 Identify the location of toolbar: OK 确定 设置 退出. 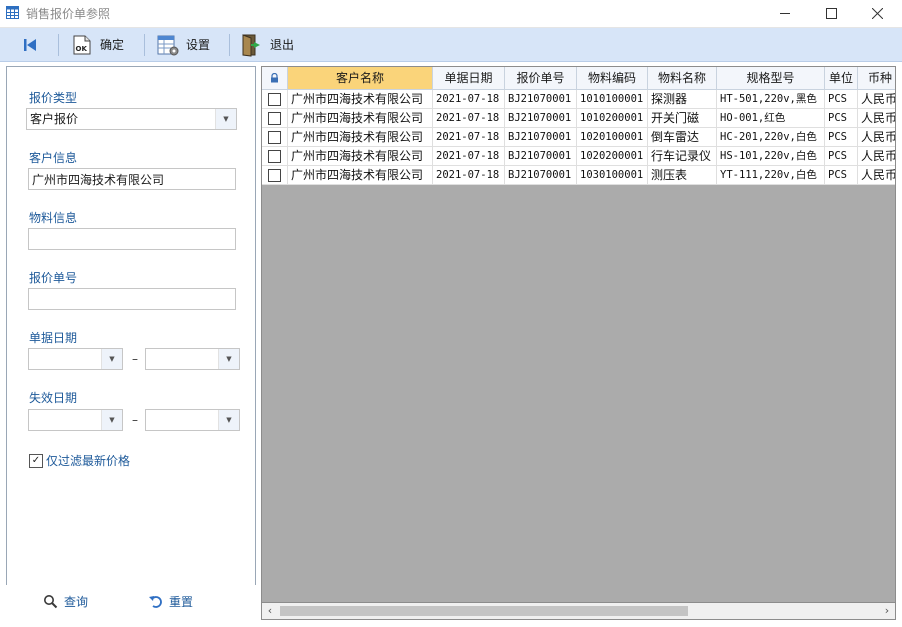
(451, 45).